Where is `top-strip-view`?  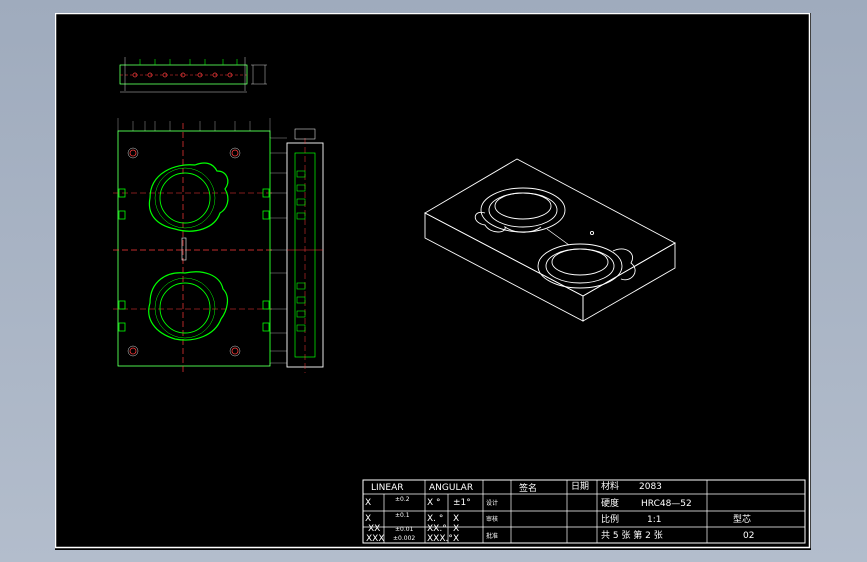 top-strip-view is located at coordinates (193, 75).